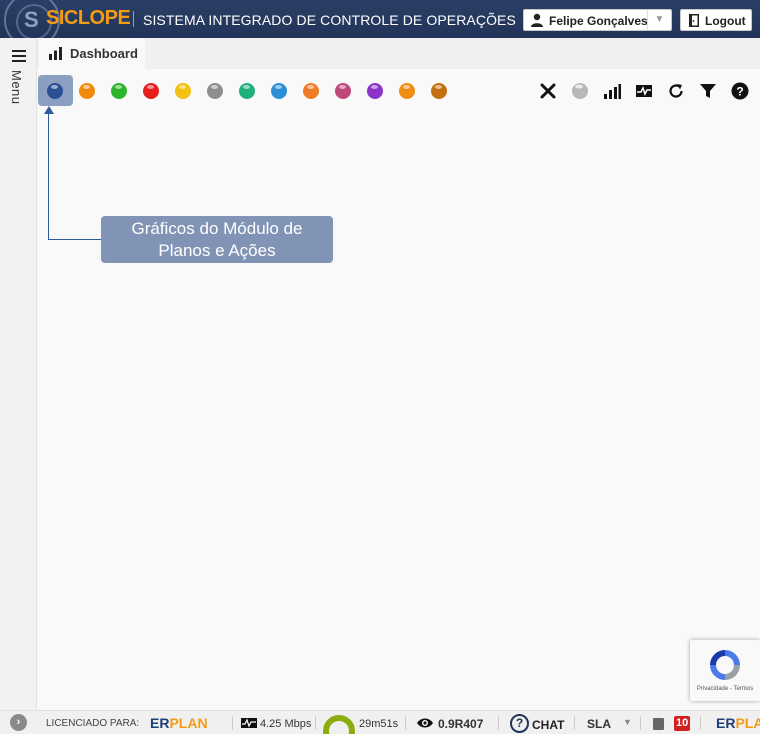  I want to click on session-time: 29m51s, so click(379, 724).